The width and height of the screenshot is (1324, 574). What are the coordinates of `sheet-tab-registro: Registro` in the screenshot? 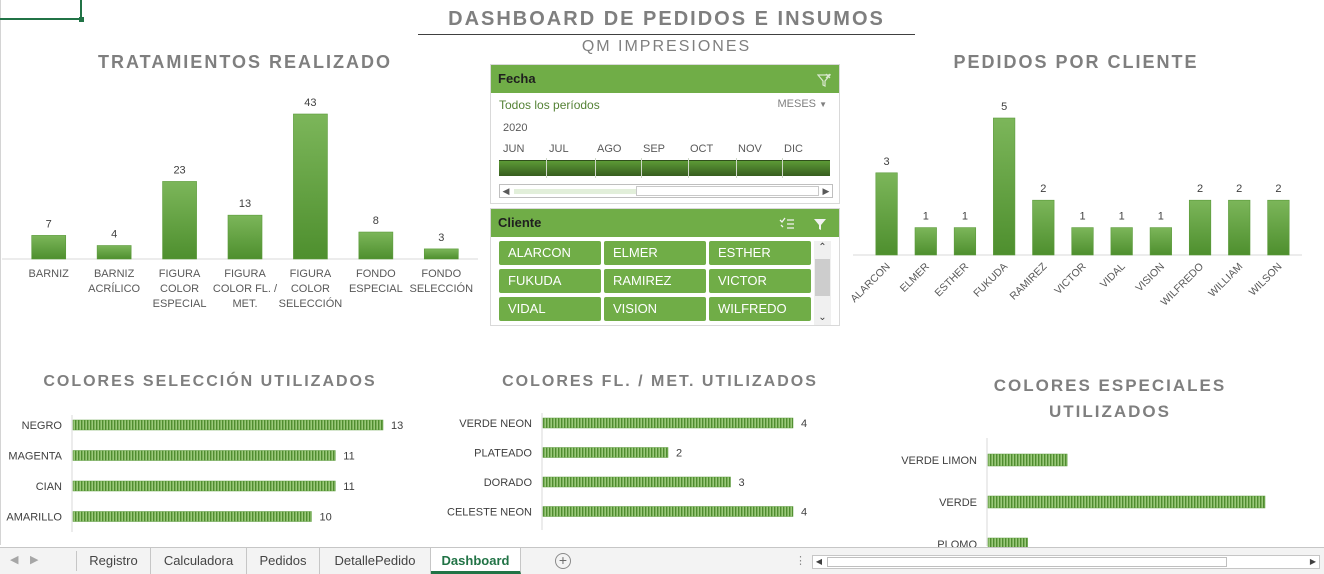 It's located at (114, 561).